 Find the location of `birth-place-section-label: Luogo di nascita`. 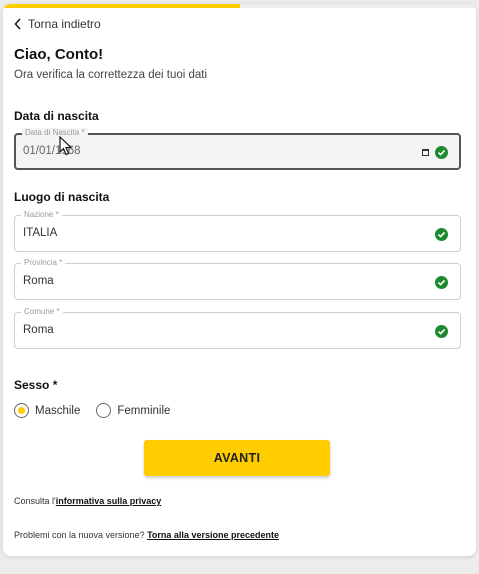

birth-place-section-label: Luogo di nascita is located at coordinates (62, 197).